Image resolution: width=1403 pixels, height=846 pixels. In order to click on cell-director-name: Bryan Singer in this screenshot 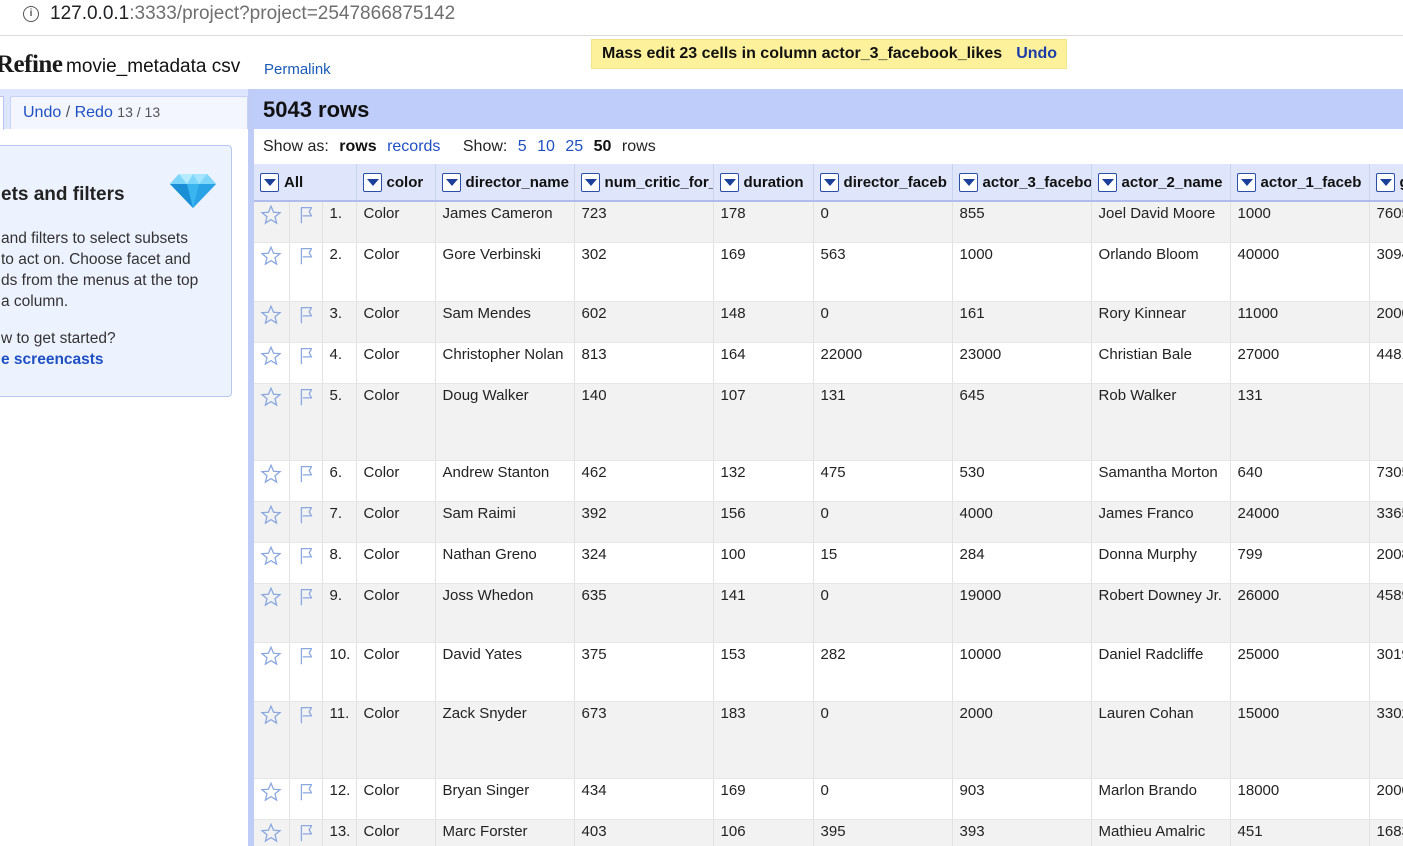, I will do `click(505, 799)`.